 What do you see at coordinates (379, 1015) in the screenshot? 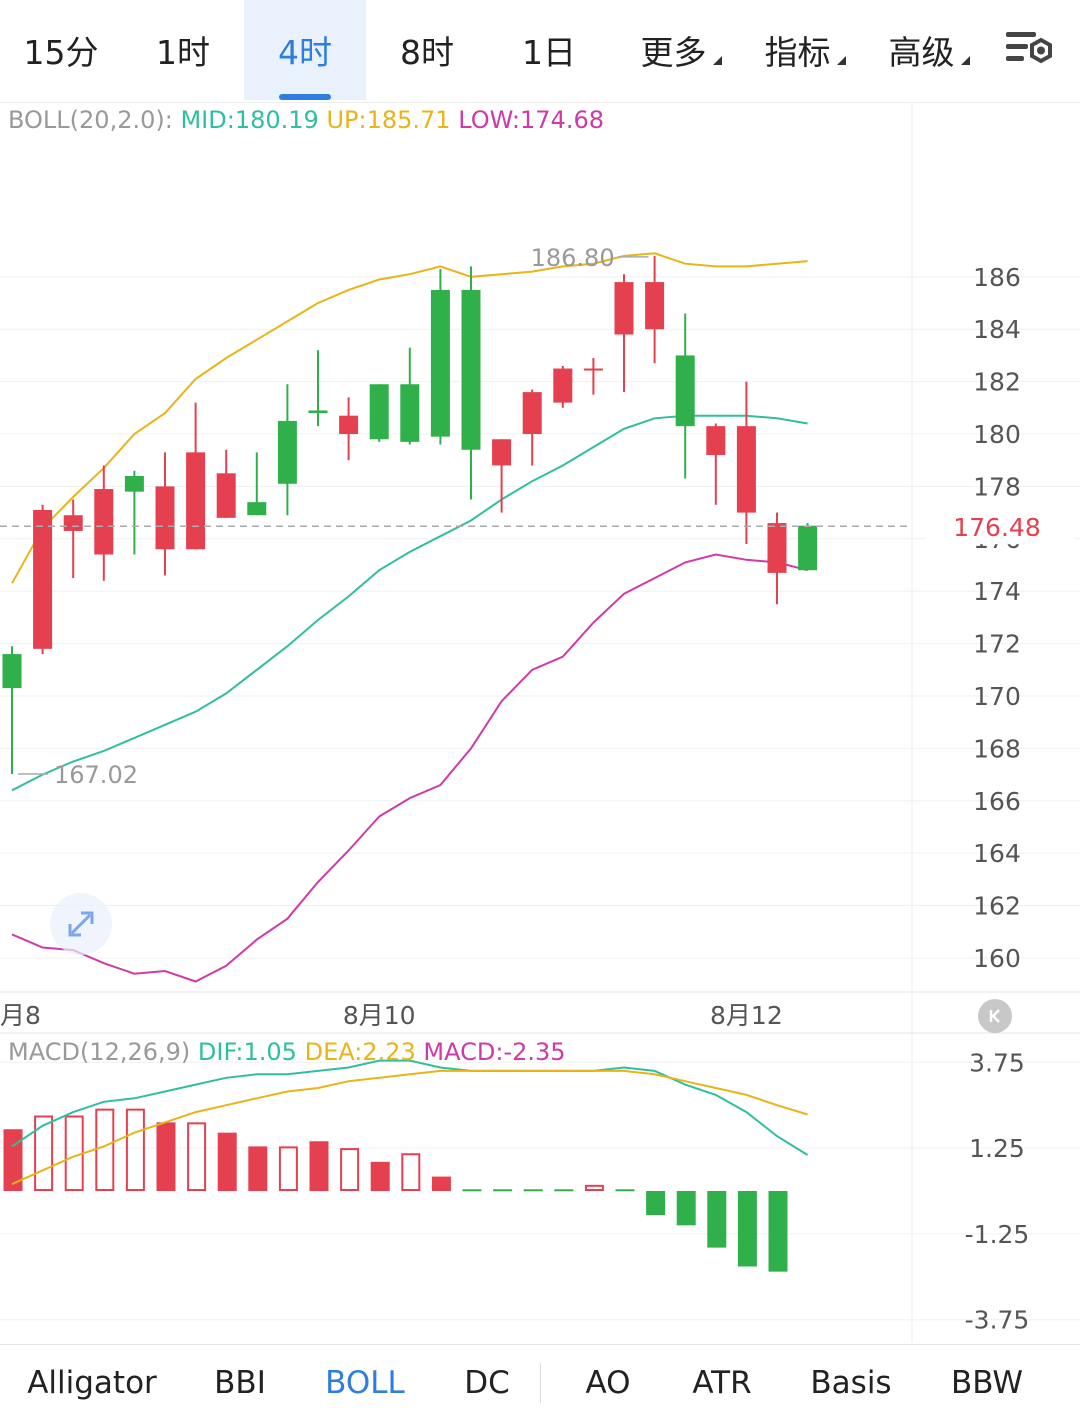
I see `time-tick-label: 8月10` at bounding box center [379, 1015].